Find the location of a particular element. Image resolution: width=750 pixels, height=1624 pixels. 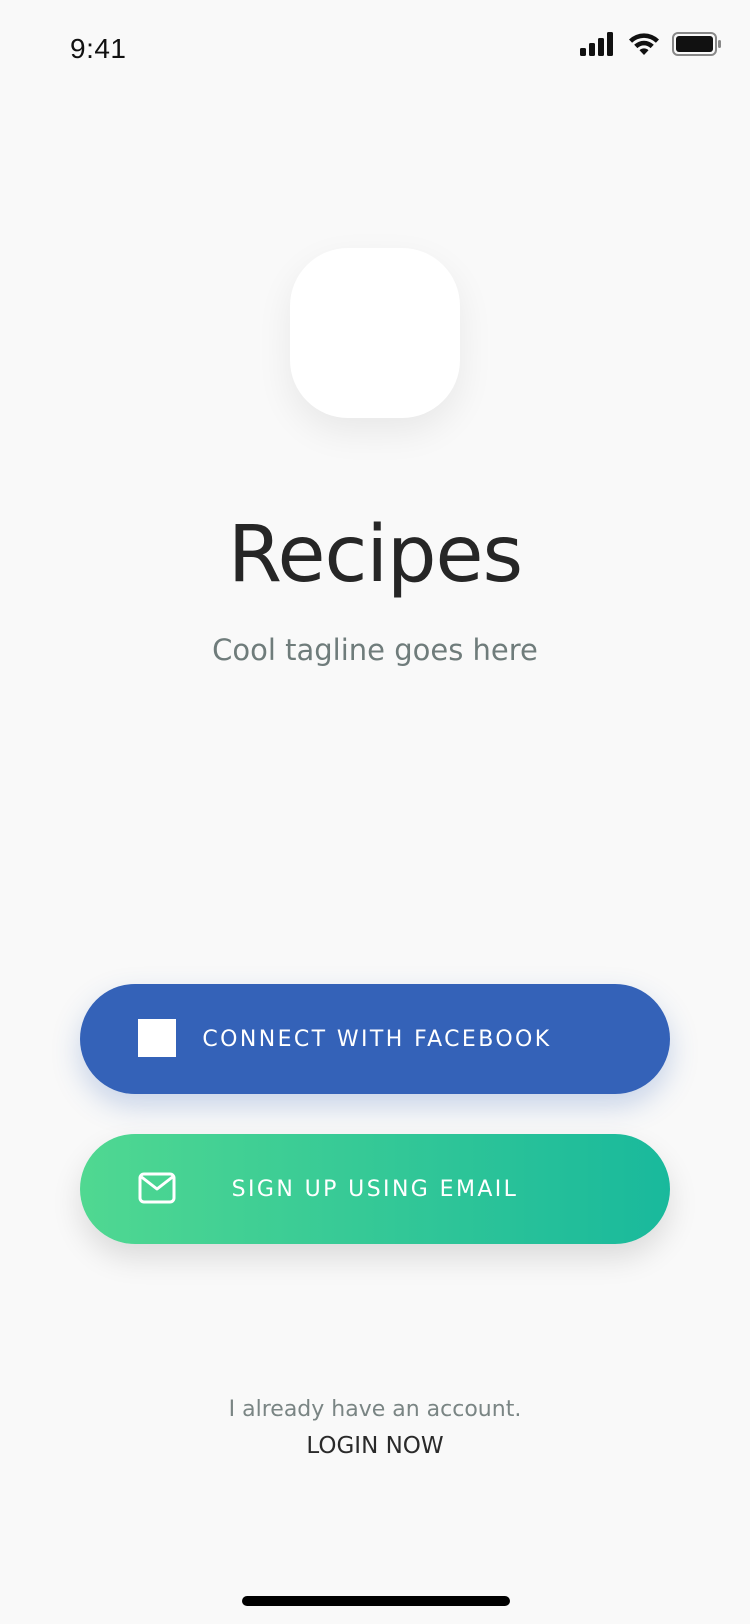

signal-icon is located at coordinates (596, 44).